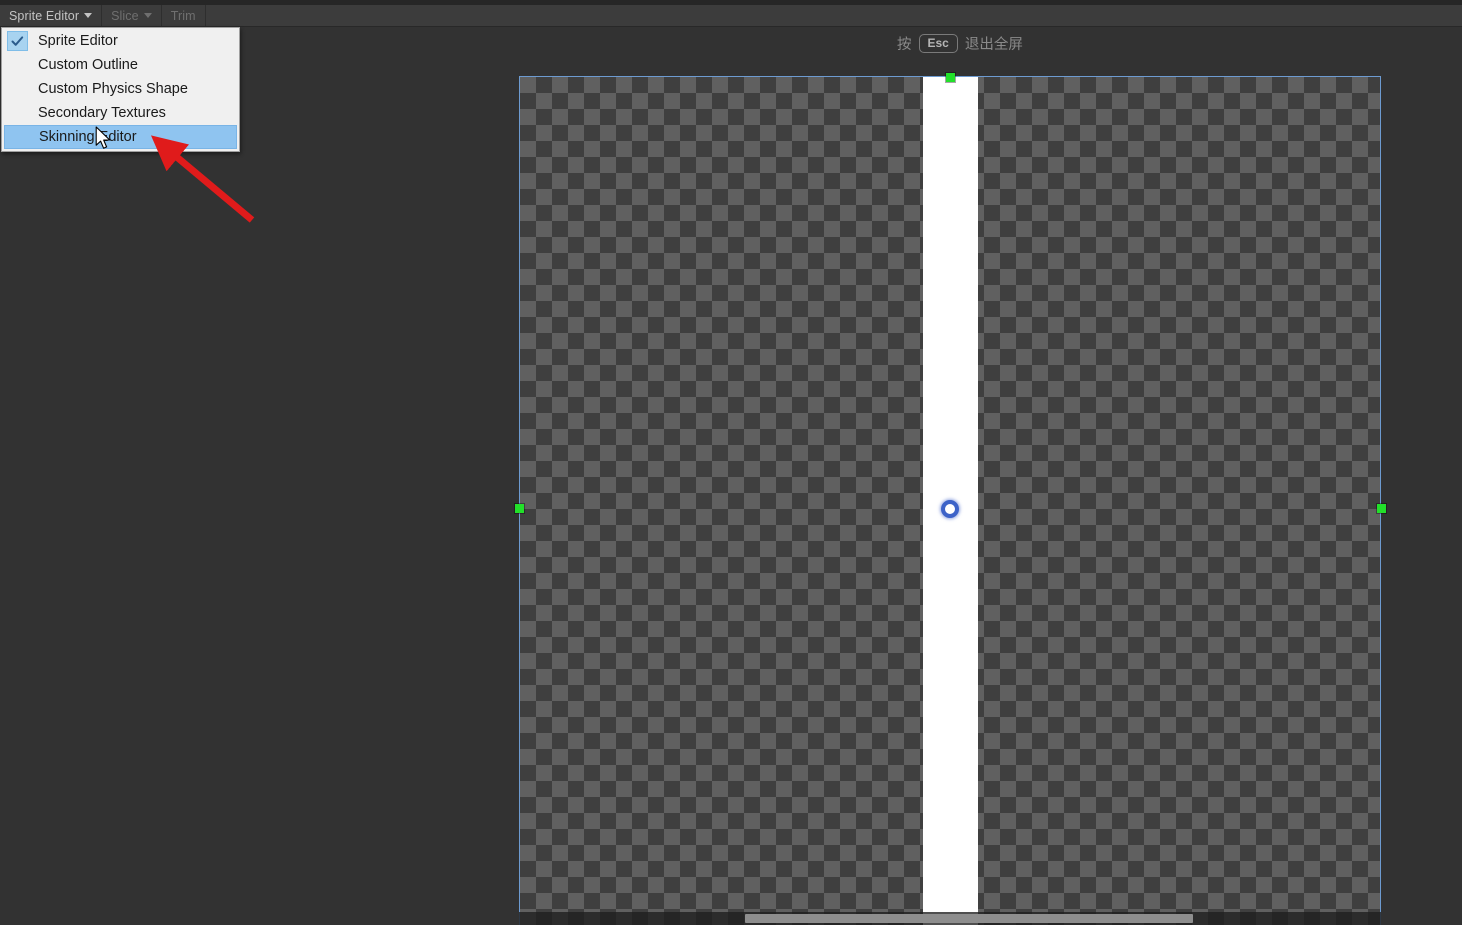 The width and height of the screenshot is (1462, 925). What do you see at coordinates (88, 137) in the screenshot?
I see `menu-item-label: Skinning Editor` at bounding box center [88, 137].